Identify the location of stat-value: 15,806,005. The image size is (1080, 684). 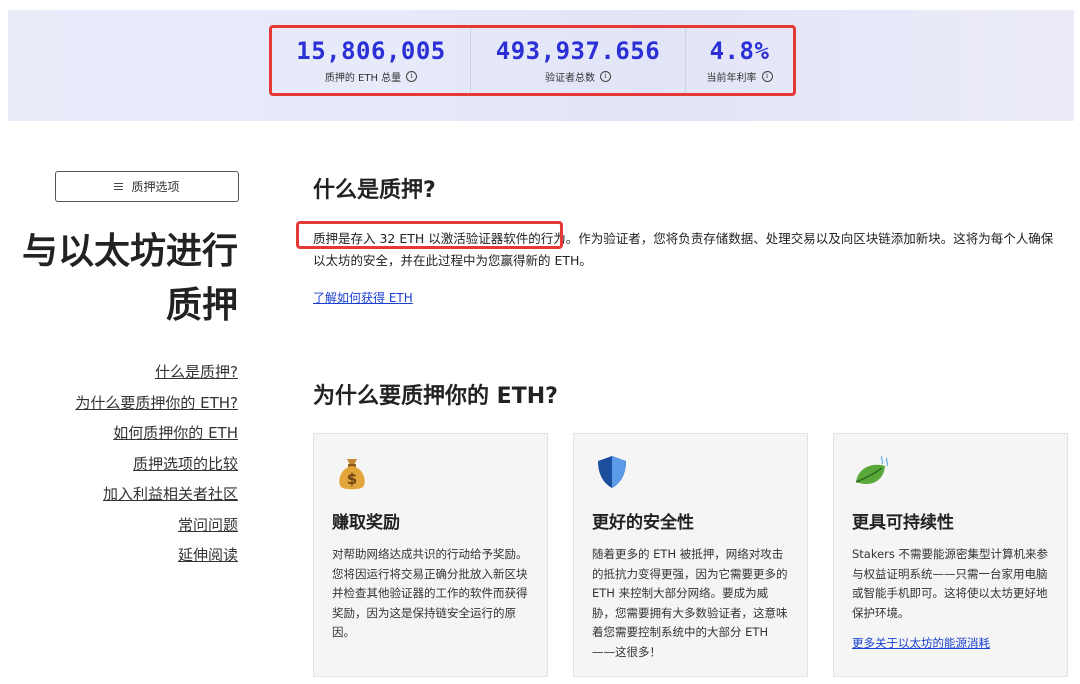
(371, 51).